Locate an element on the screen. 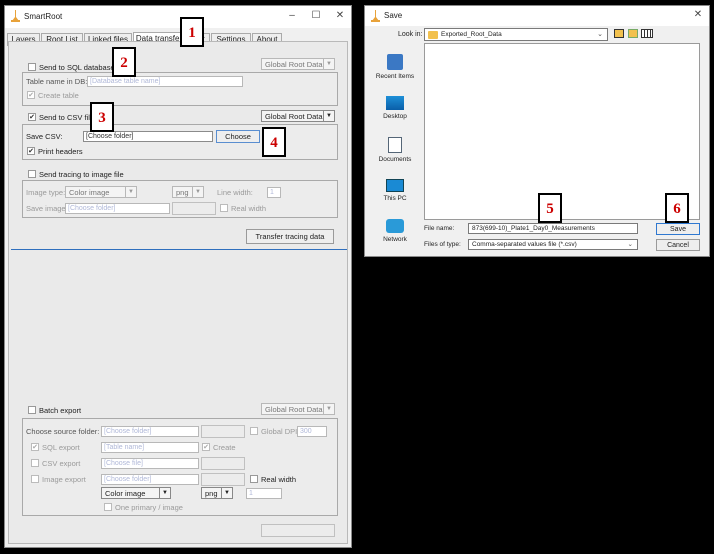  new-folder-icon is located at coordinates (633, 33).